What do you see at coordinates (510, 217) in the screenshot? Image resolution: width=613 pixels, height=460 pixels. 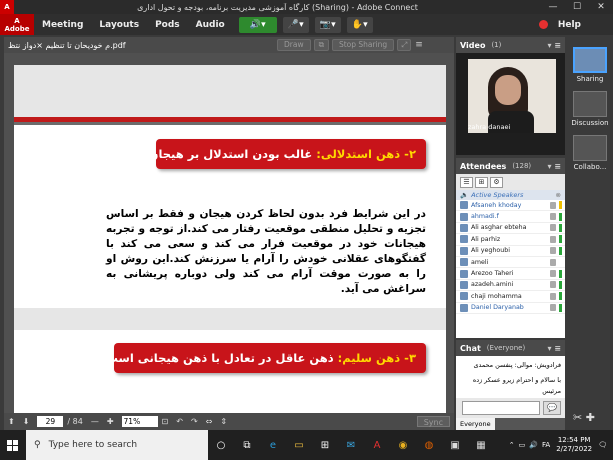 I see `attendee-row: ahmadi.f` at bounding box center [510, 217].